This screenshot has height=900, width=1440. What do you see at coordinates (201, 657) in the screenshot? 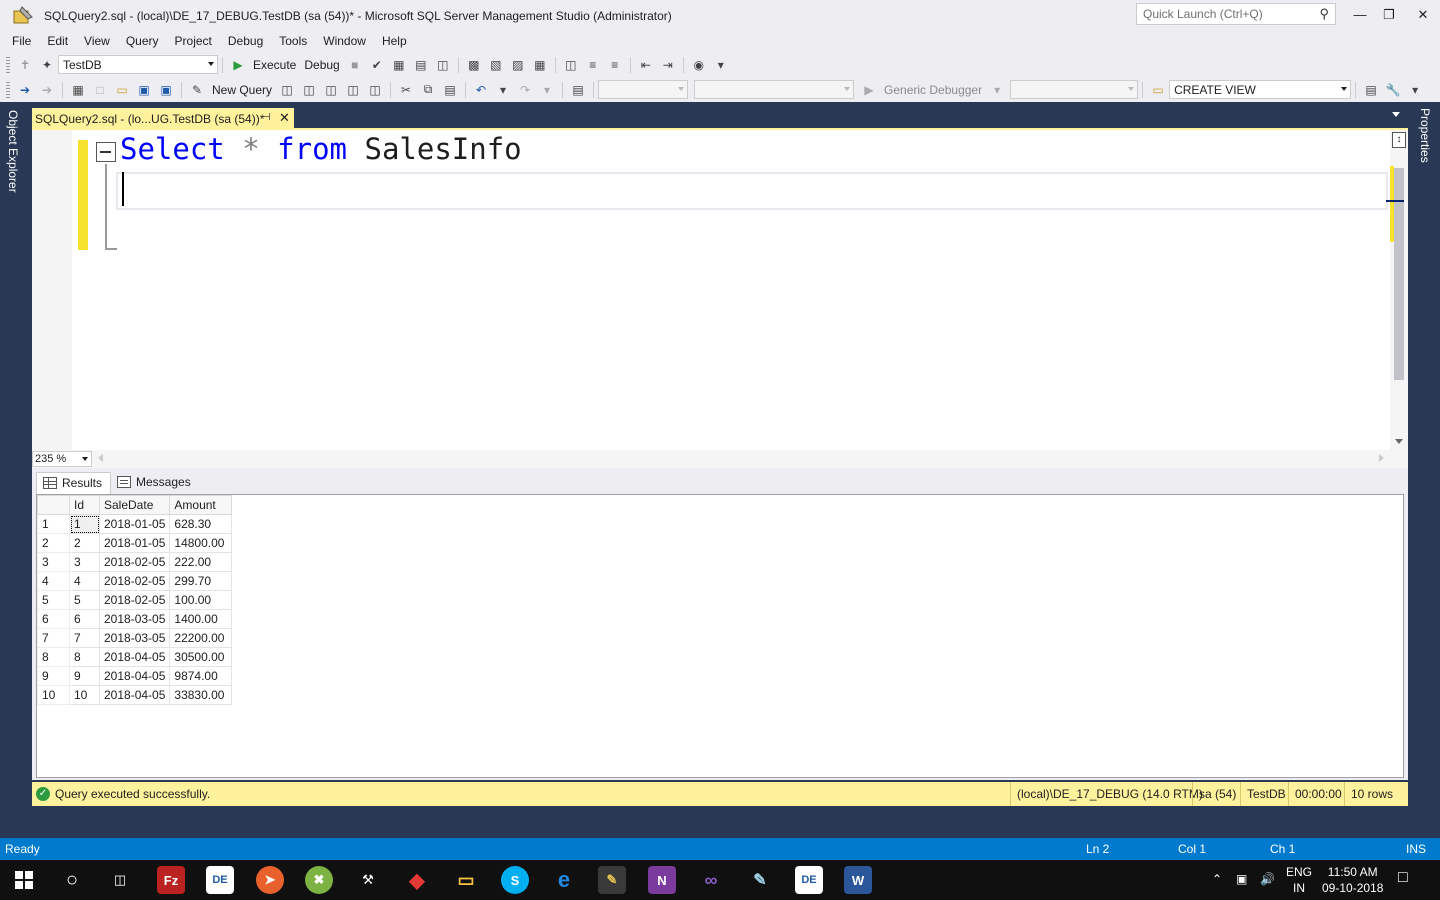
I see `cell-amount: 30500.00` at bounding box center [201, 657].